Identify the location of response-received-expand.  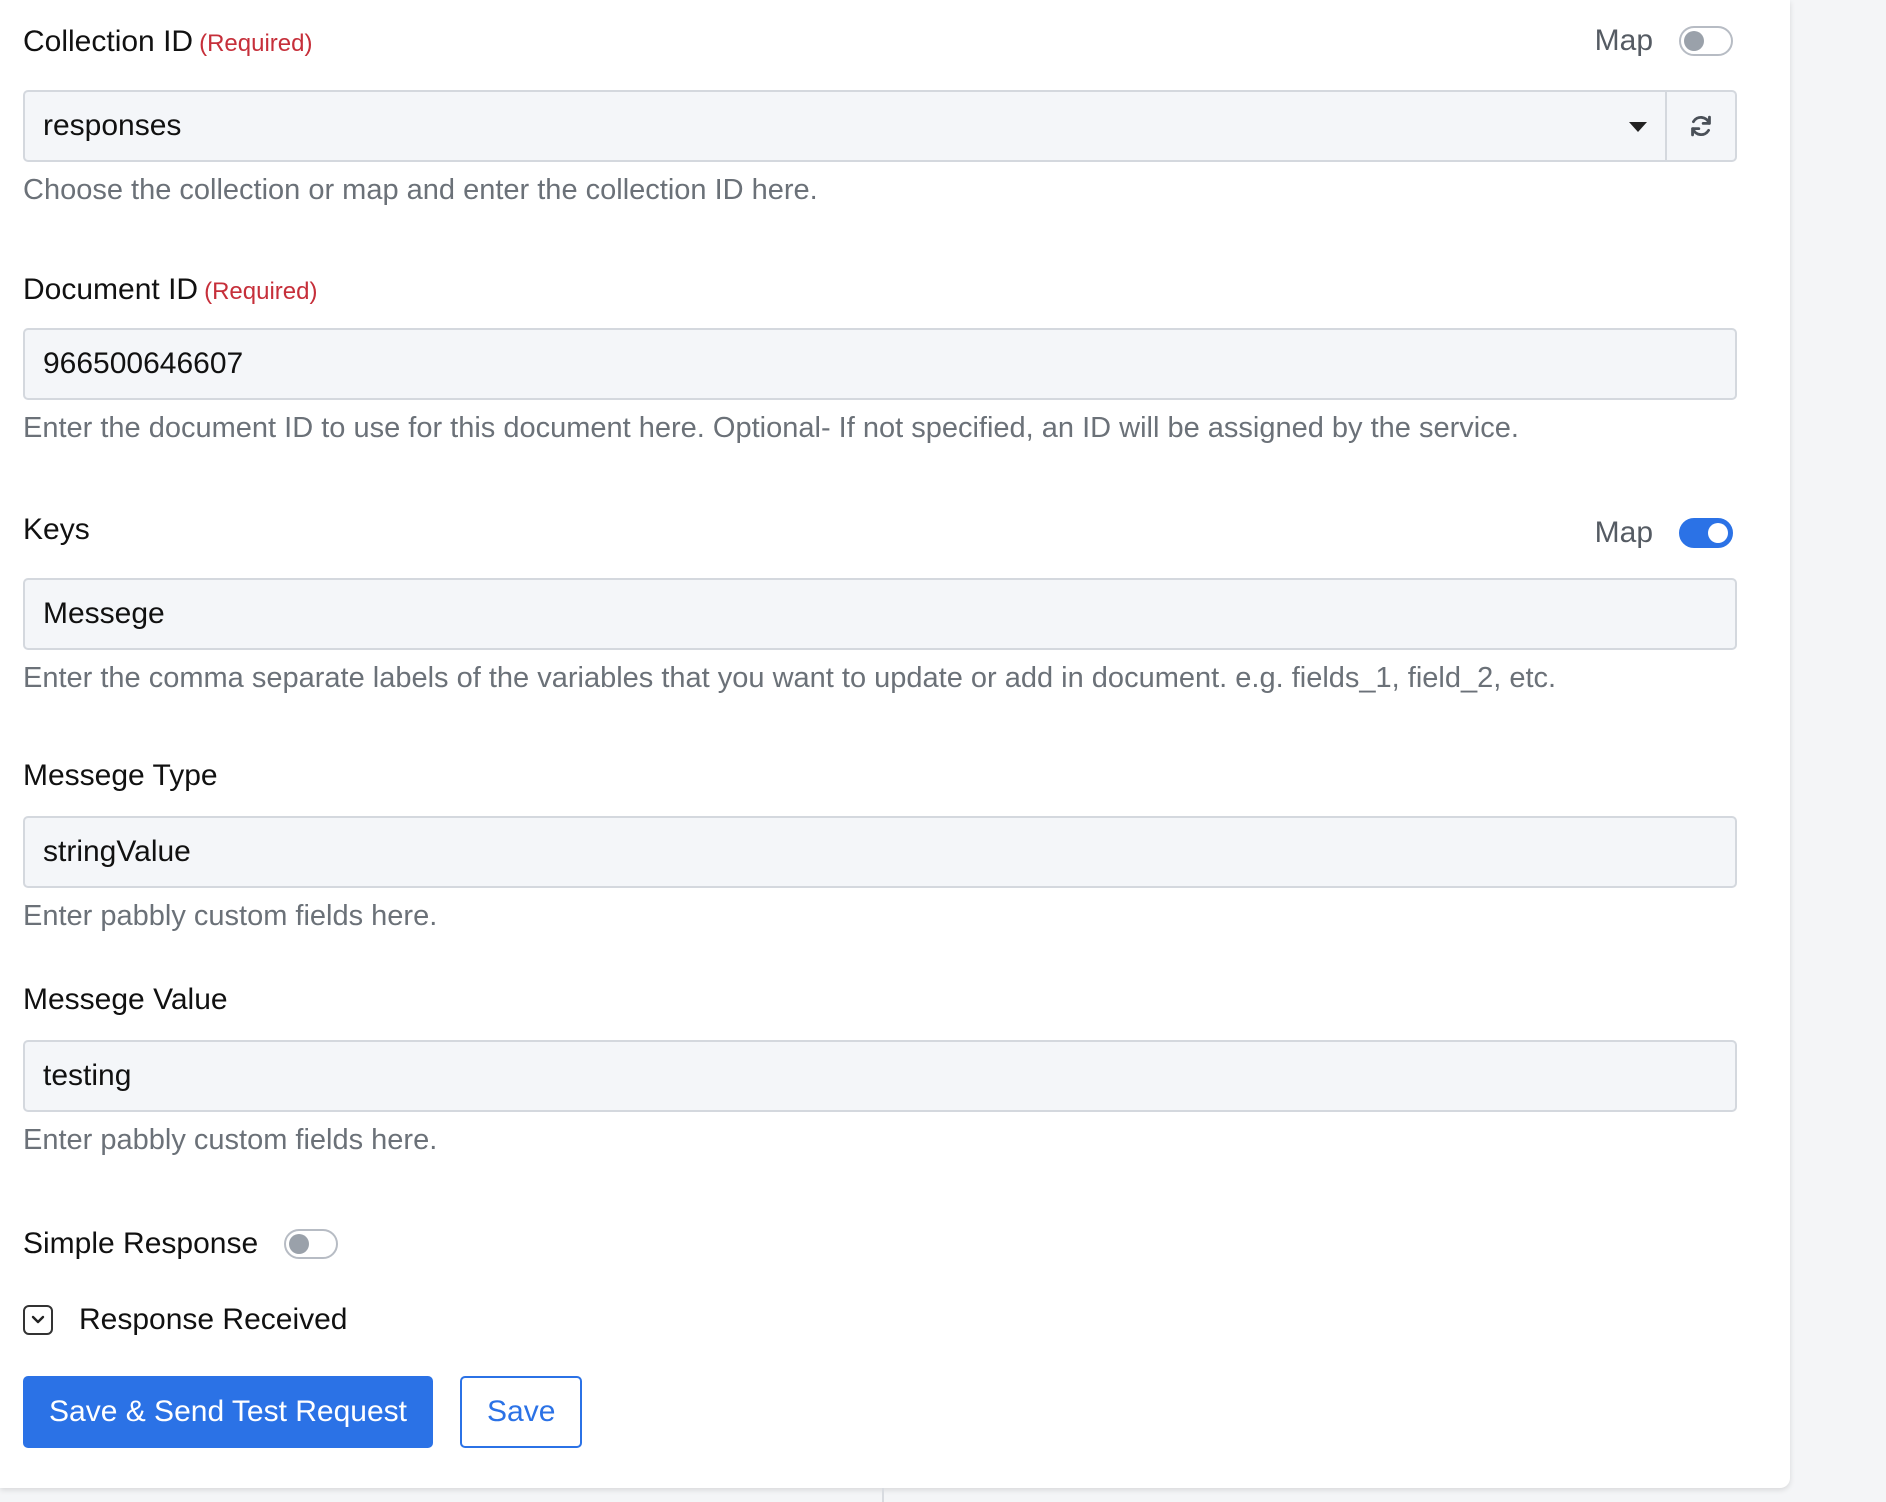
(38, 1320).